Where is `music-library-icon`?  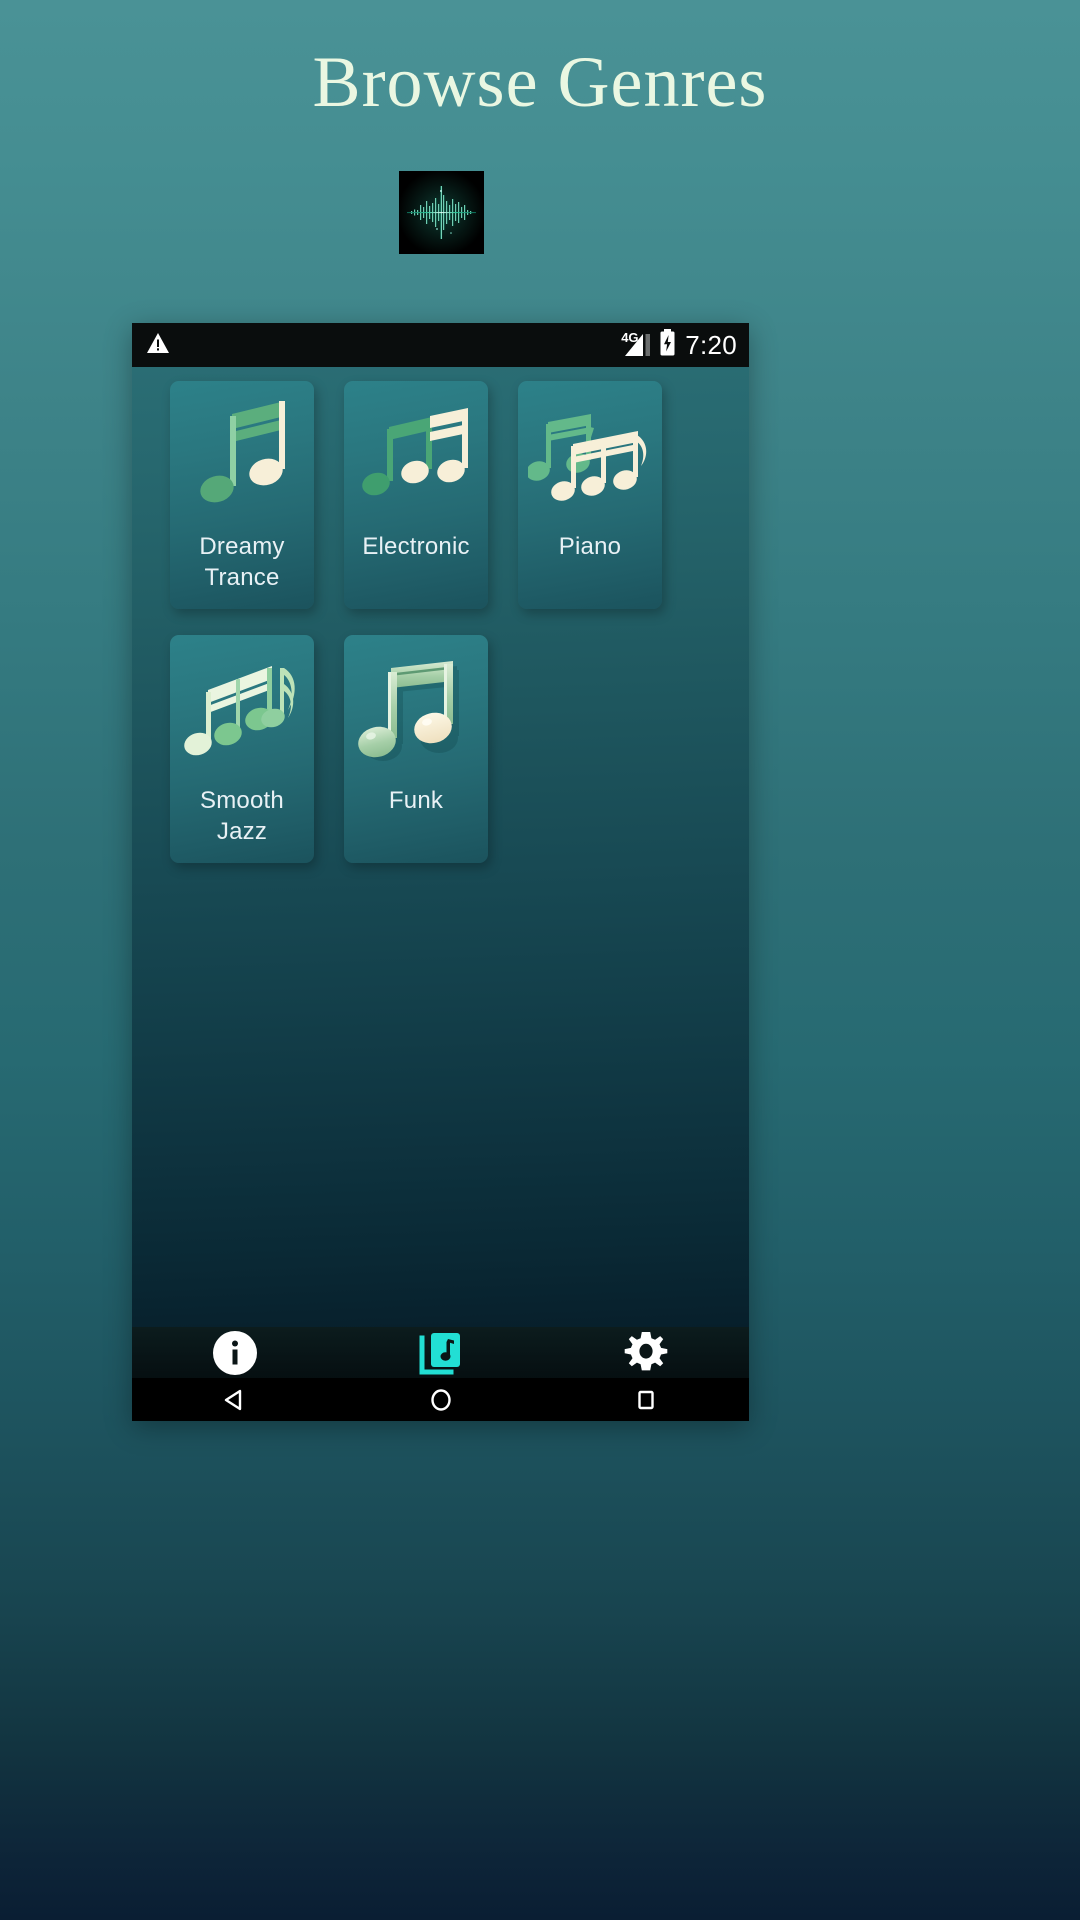
music-library-icon is located at coordinates (441, 1353).